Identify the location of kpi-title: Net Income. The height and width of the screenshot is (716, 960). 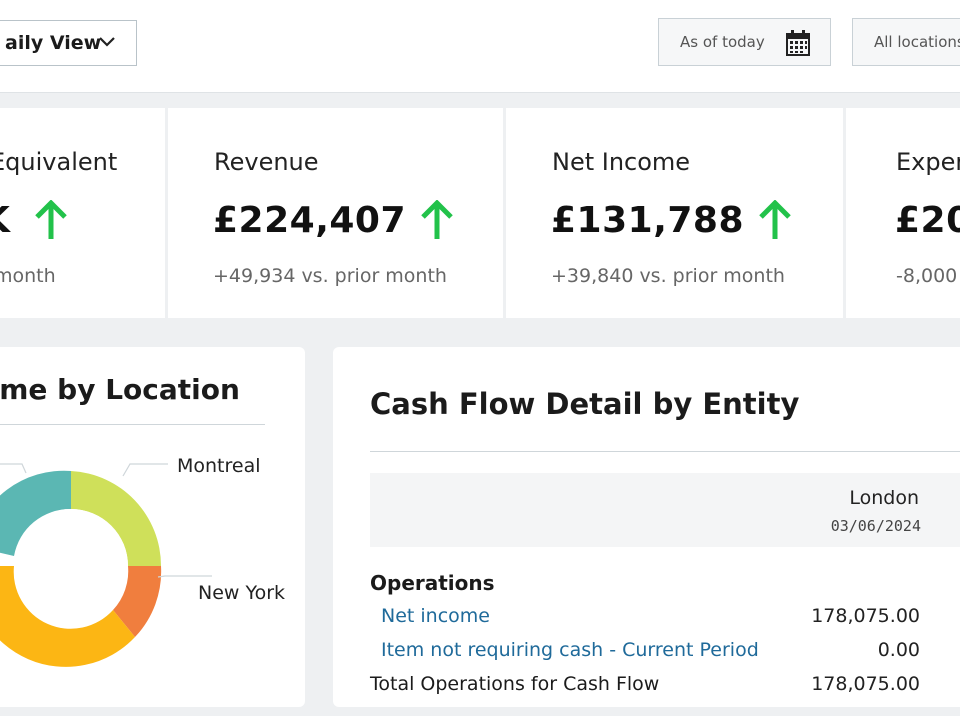
(621, 162).